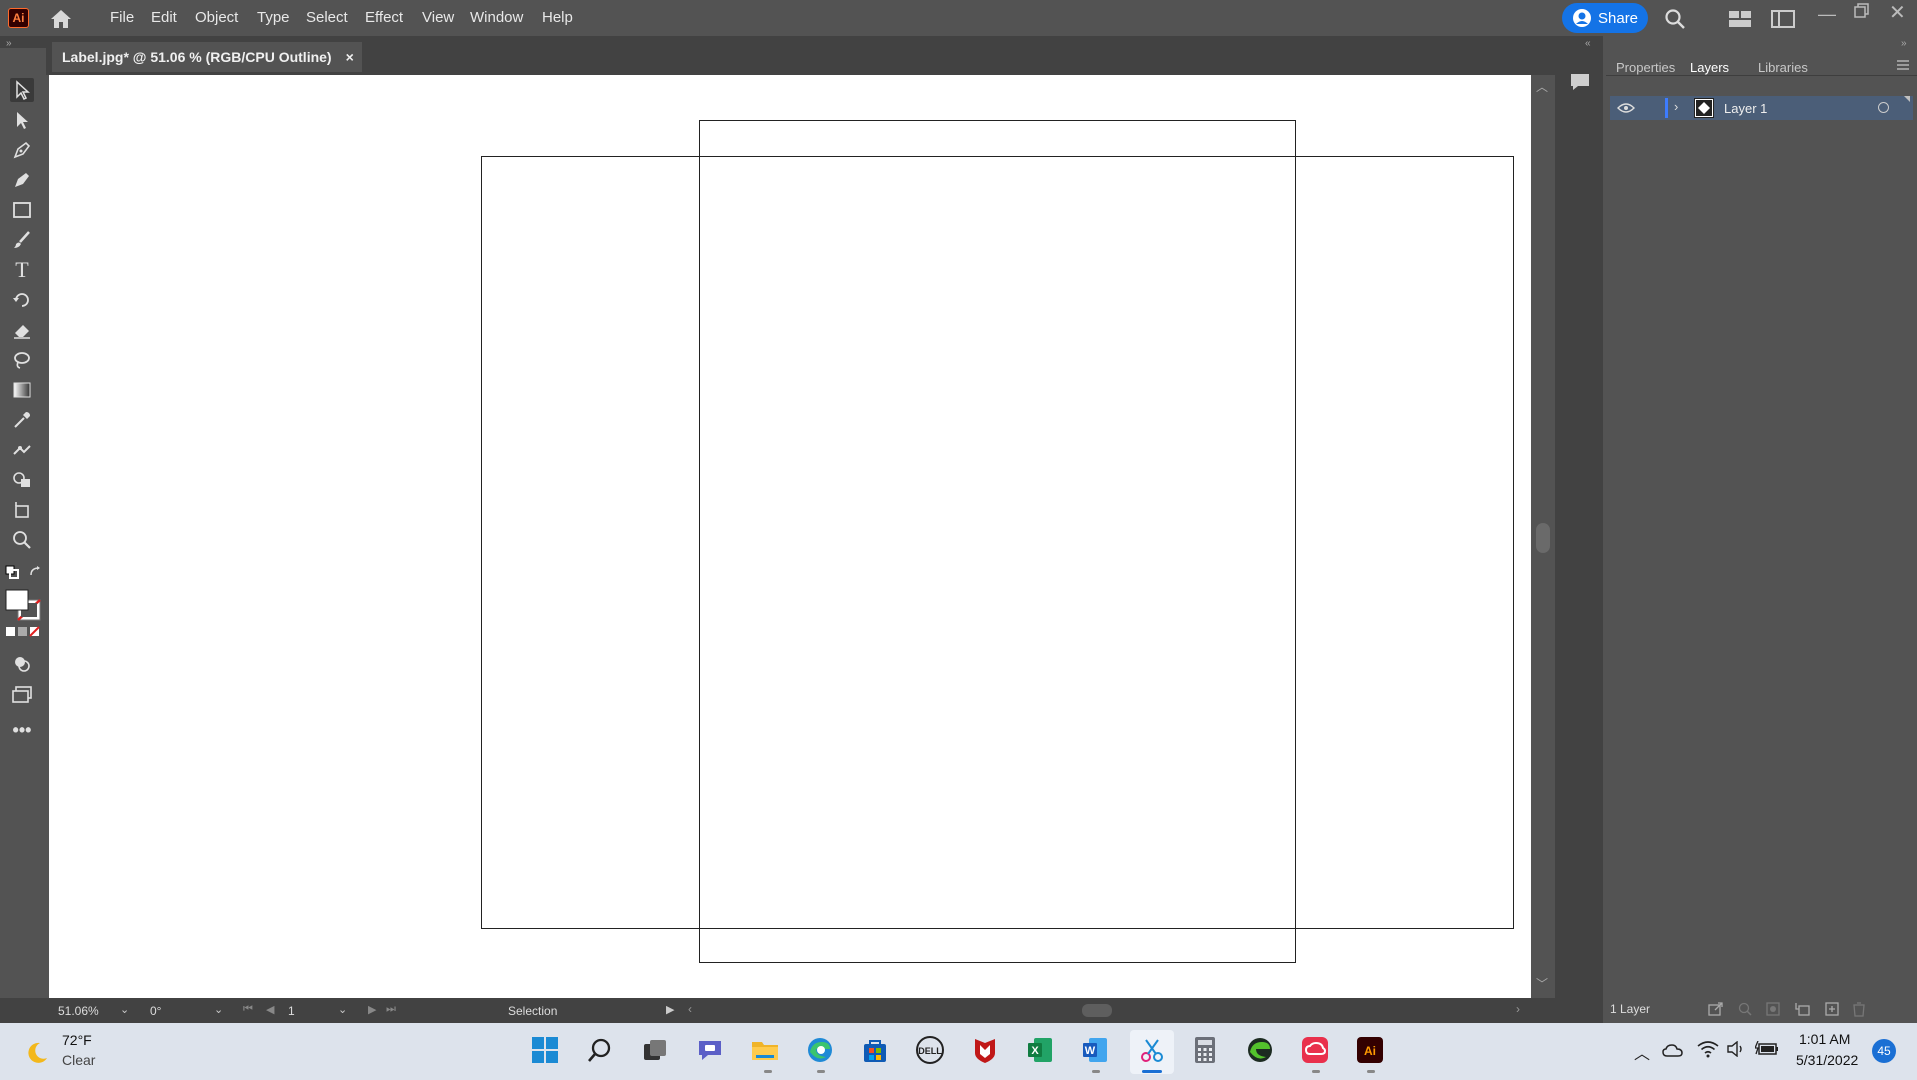 The width and height of the screenshot is (1917, 1080). I want to click on tab-layers: Layers, so click(1710, 67).